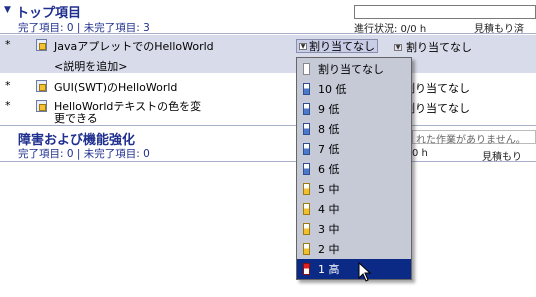 This screenshot has width=536, height=297. I want to click on priority-menu-item-label: 8 低, so click(329, 129).